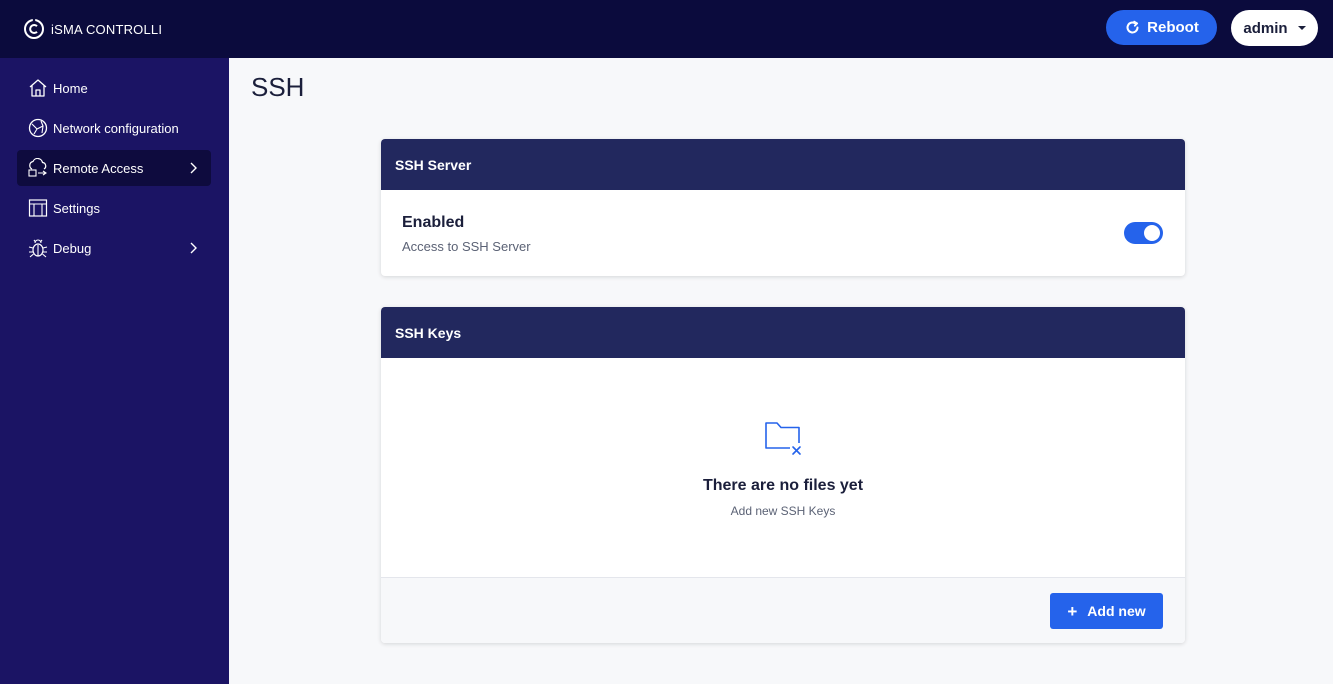  I want to click on sidebar-item-remote-access: Remote Access, so click(114, 168).